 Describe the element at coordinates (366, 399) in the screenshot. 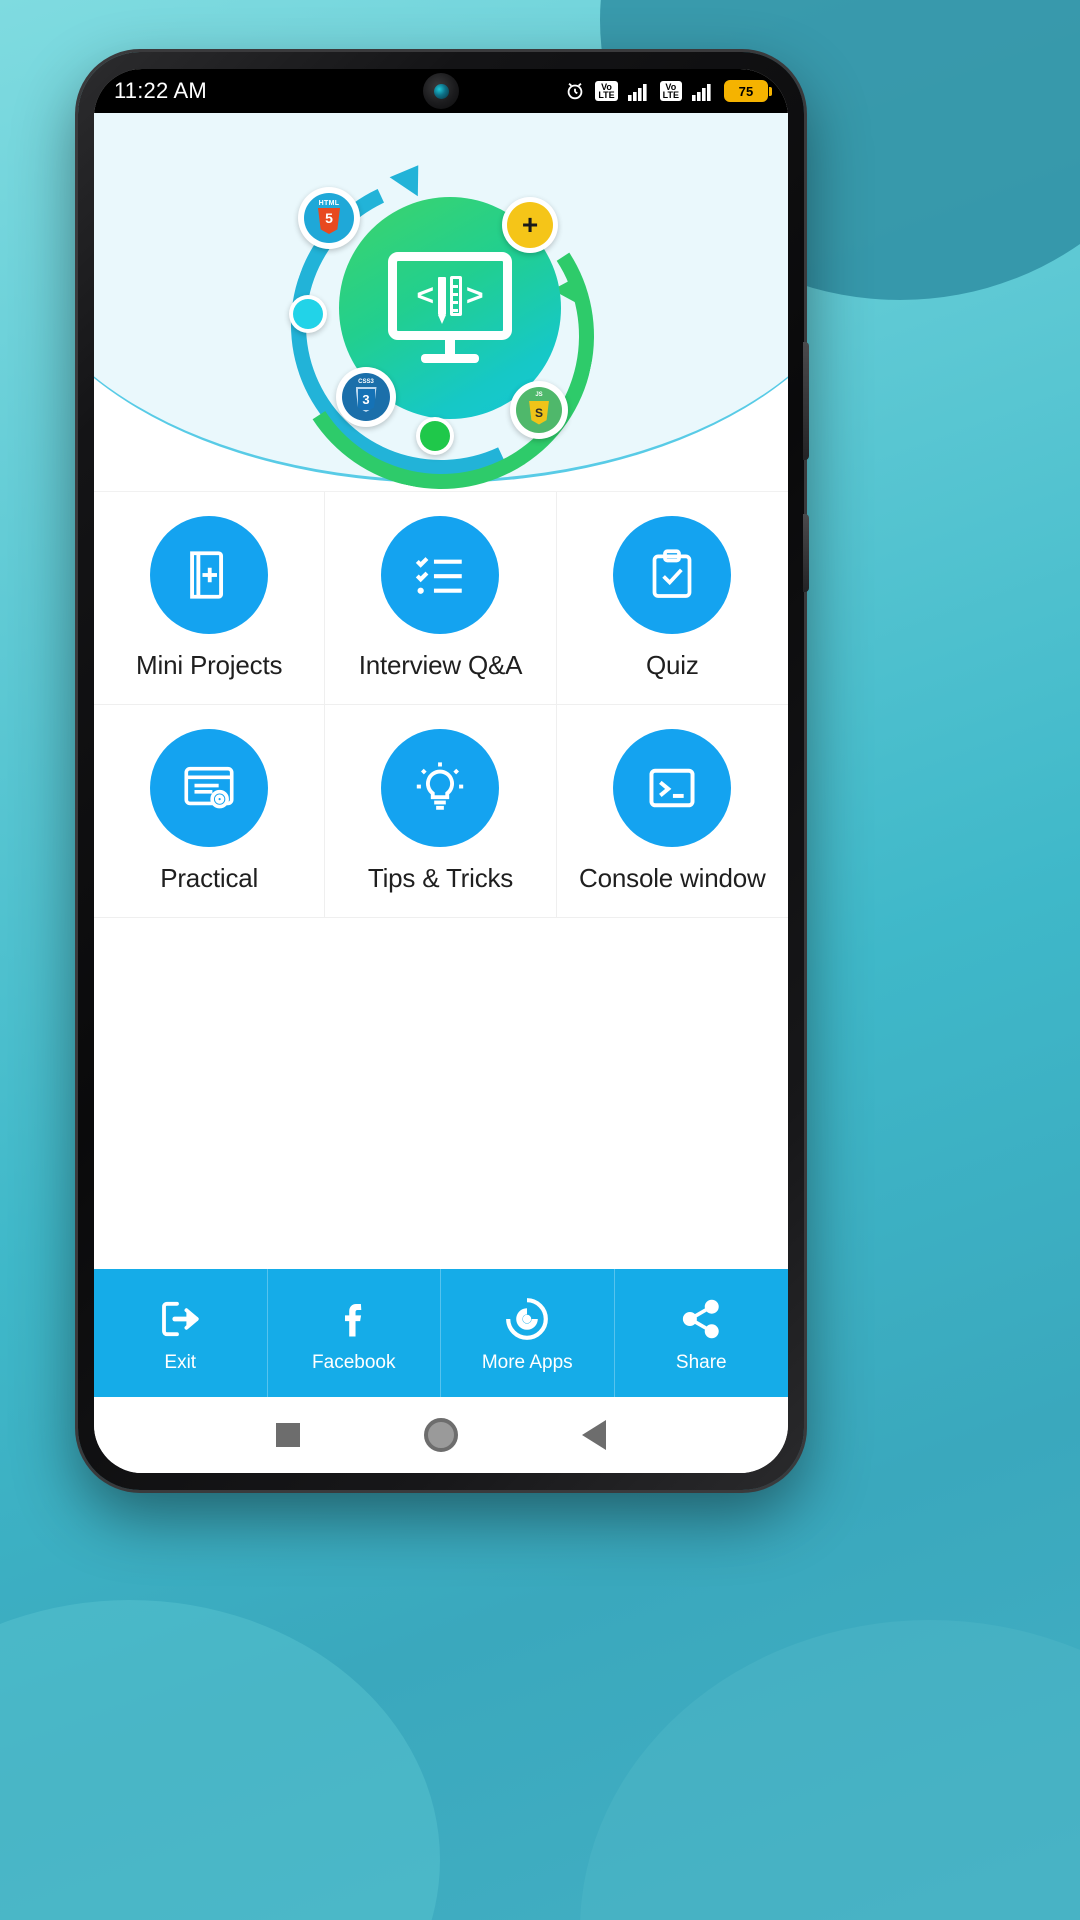

I see `css3-shield: 3` at that location.